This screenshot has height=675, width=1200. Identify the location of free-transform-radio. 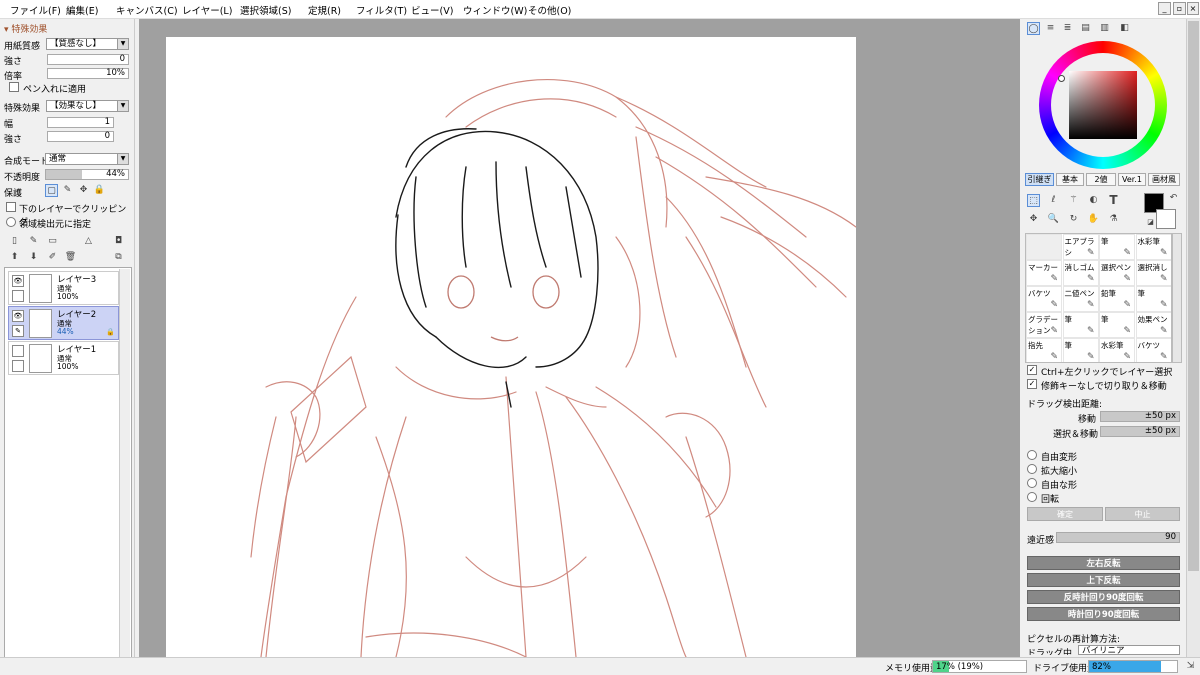
(1032, 455).